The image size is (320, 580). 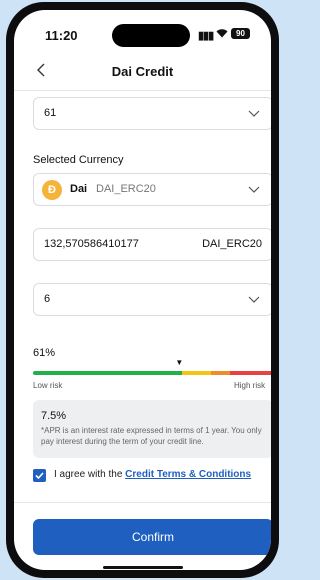 I want to click on risk-marker-icon: ▼, so click(x=179, y=362).